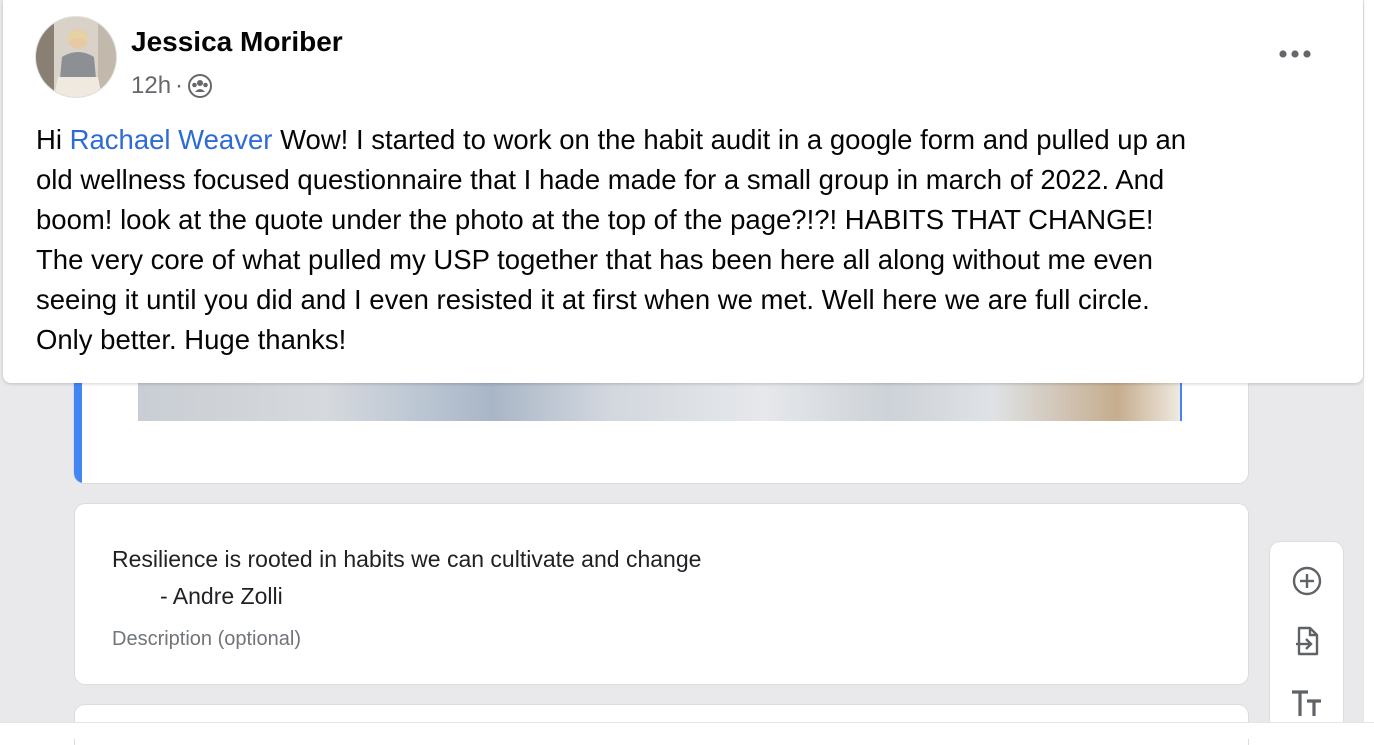  What do you see at coordinates (221, 596) in the screenshot?
I see `quote-attribution: - Andre Zolli` at bounding box center [221, 596].